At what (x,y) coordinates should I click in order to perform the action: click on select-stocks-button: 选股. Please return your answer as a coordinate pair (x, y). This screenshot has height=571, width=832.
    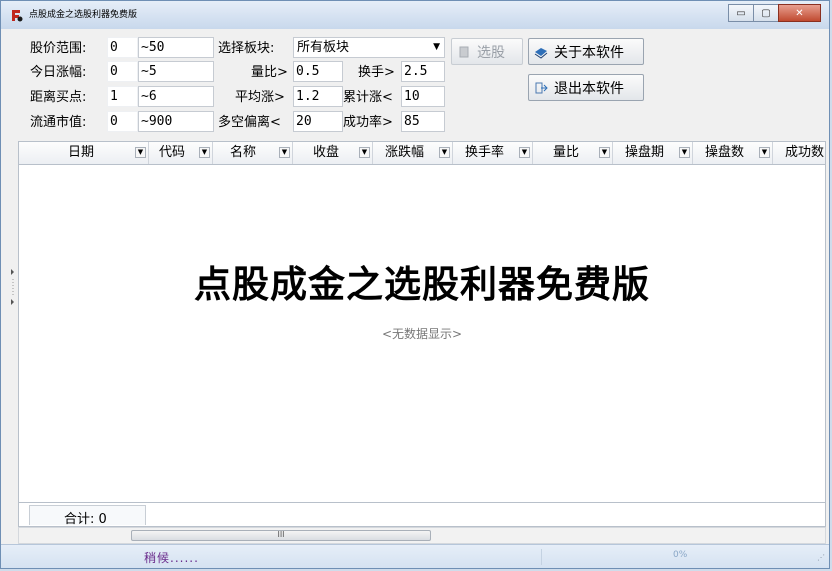
    Looking at the image, I should click on (487, 51).